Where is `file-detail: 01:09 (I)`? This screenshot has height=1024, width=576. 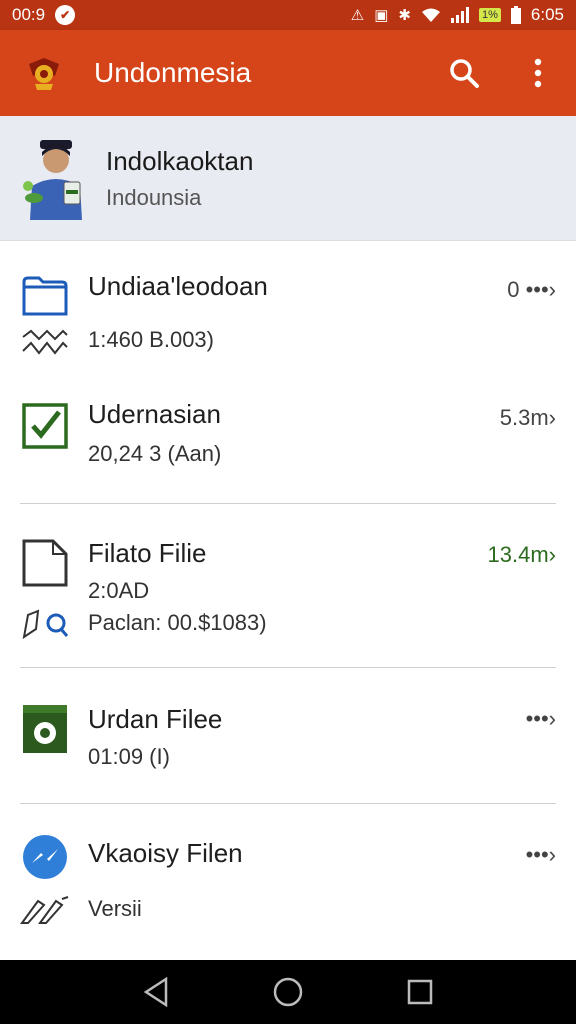
file-detail: 01:09 (I) is located at coordinates (129, 756).